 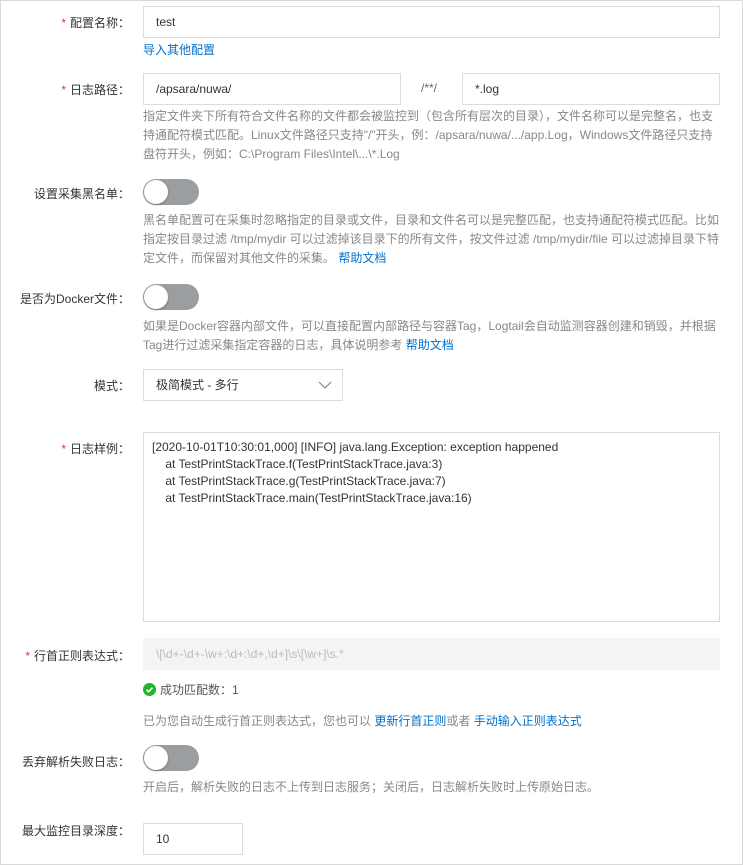 What do you see at coordinates (74, 299) in the screenshot?
I see `docker-label: 是否为Docker文件：` at bounding box center [74, 299].